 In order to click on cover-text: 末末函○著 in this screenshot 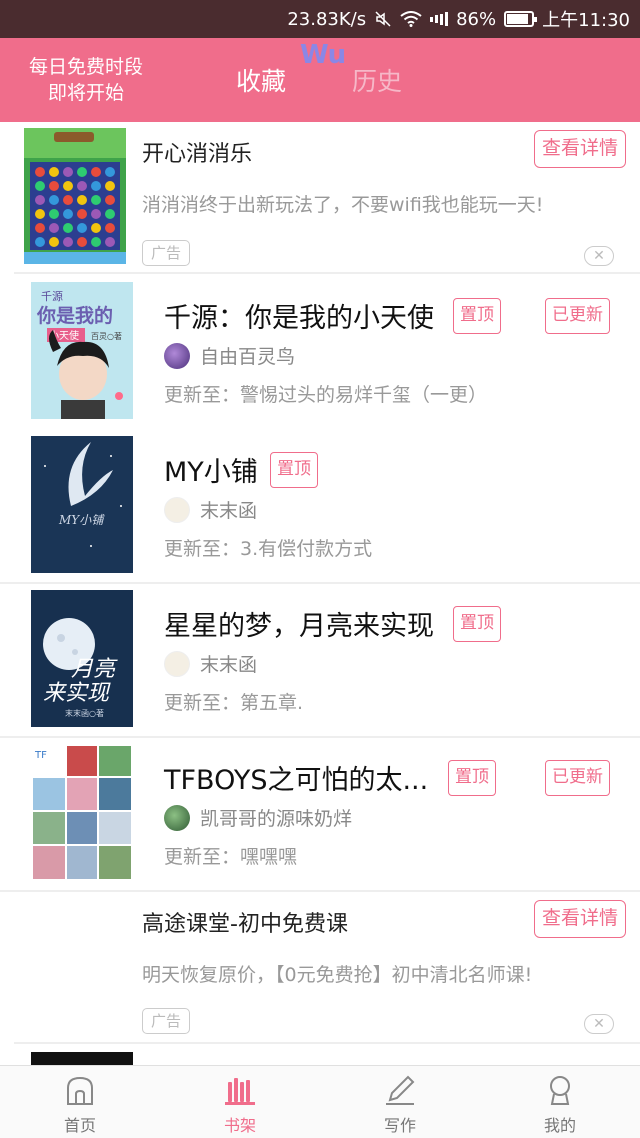, I will do `click(84, 713)`.